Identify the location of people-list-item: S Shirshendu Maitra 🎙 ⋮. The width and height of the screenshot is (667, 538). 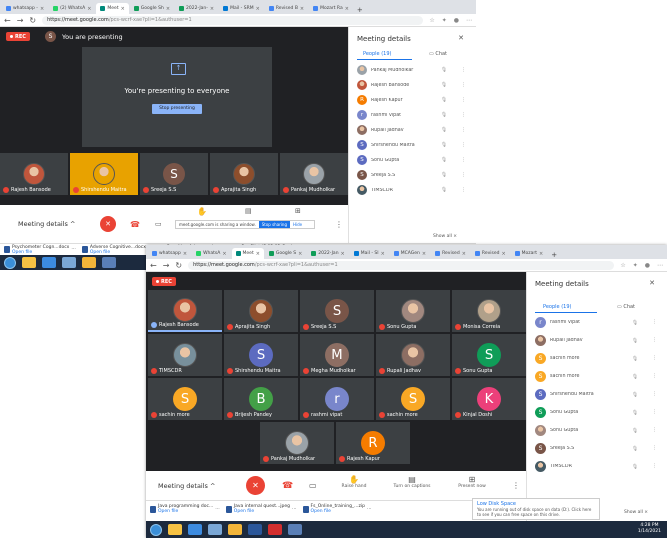
(411, 145).